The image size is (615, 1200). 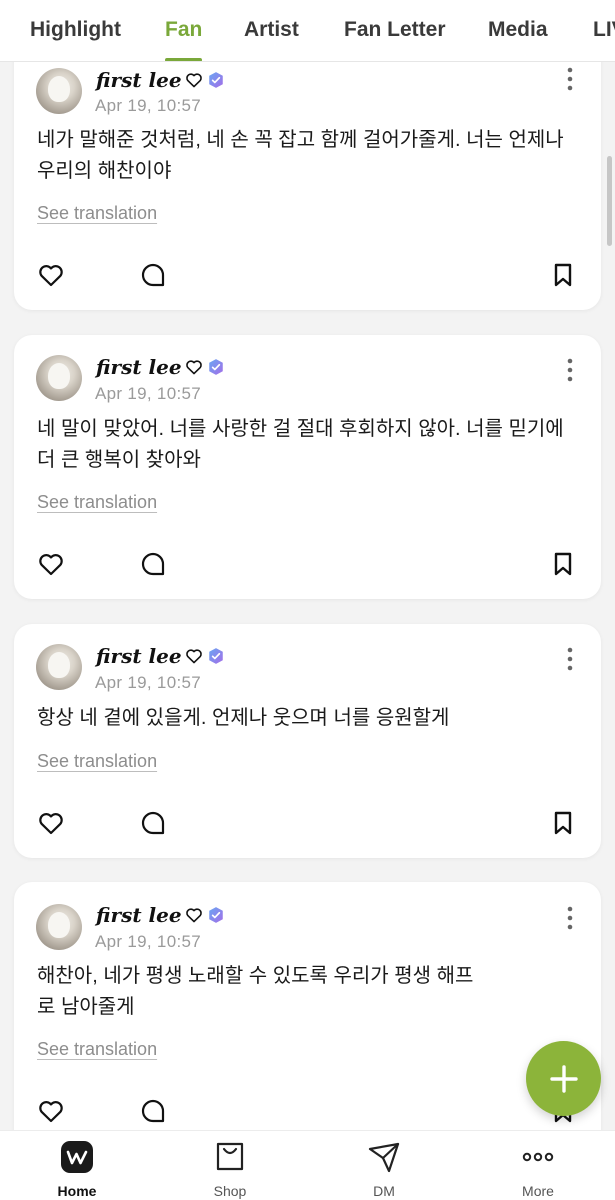 I want to click on more-horizontal-icon, so click(x=538, y=1157).